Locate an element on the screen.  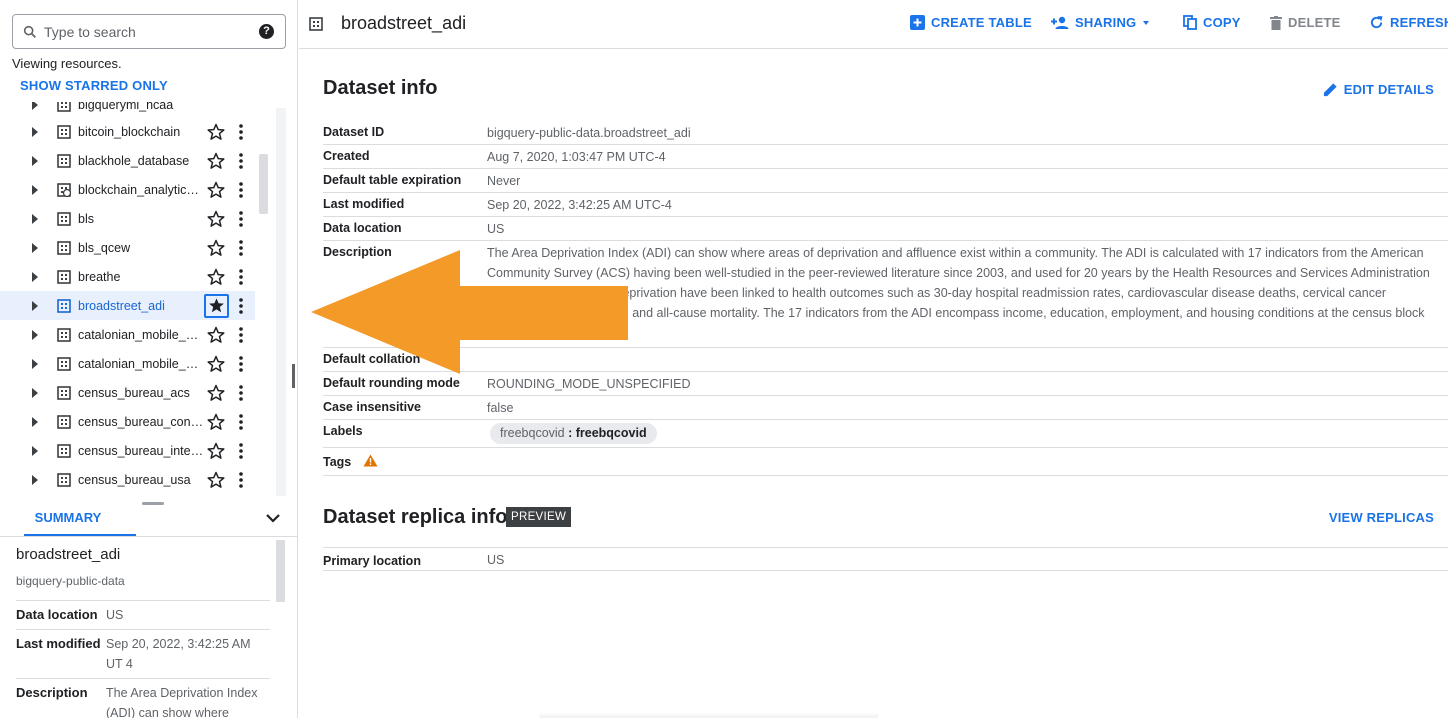
info-row-primary-location: Primary location US is located at coordinates (885, 559).